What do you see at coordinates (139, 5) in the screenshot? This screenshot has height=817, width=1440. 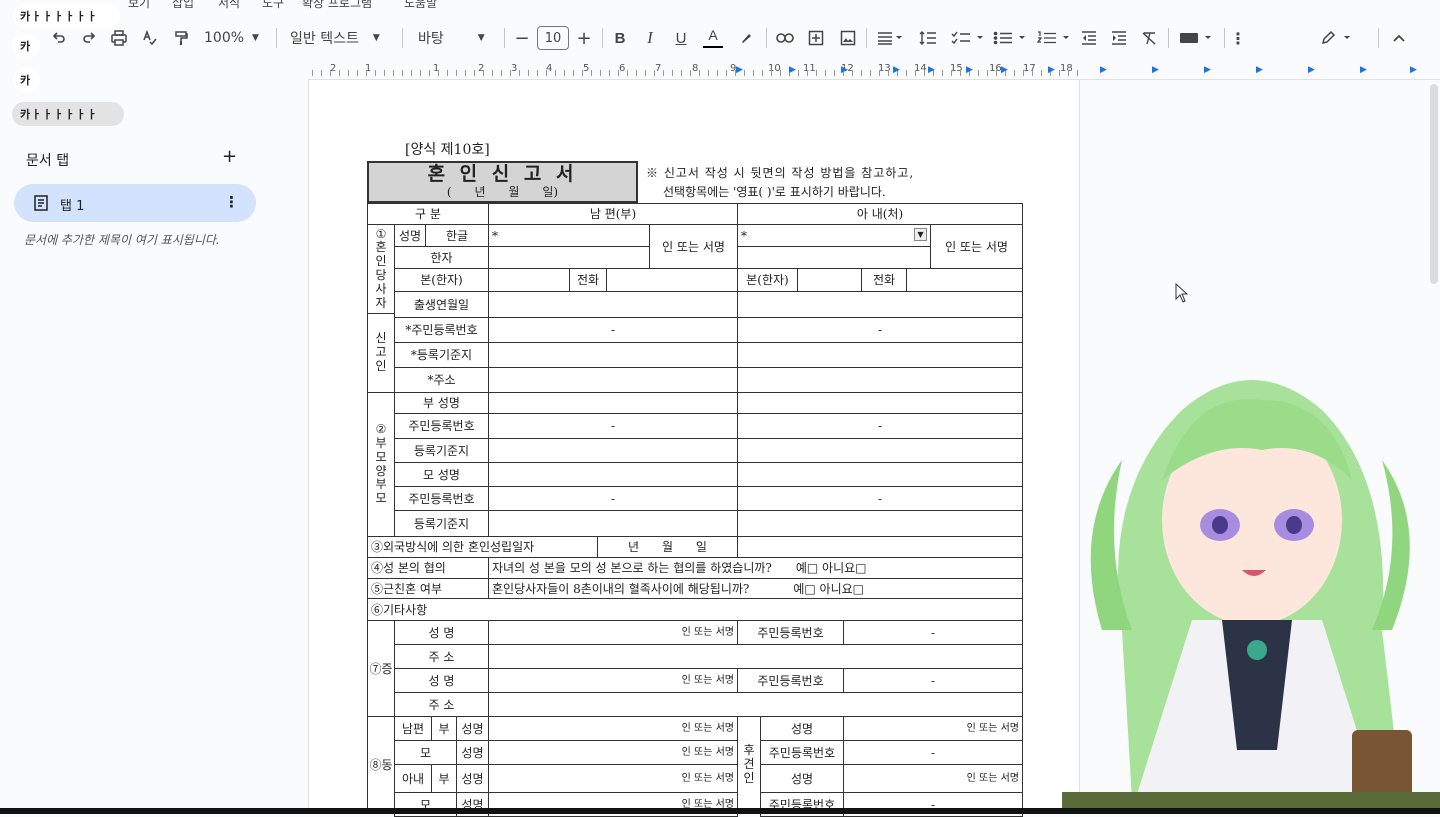 I see `menu-view: 보기` at bounding box center [139, 5].